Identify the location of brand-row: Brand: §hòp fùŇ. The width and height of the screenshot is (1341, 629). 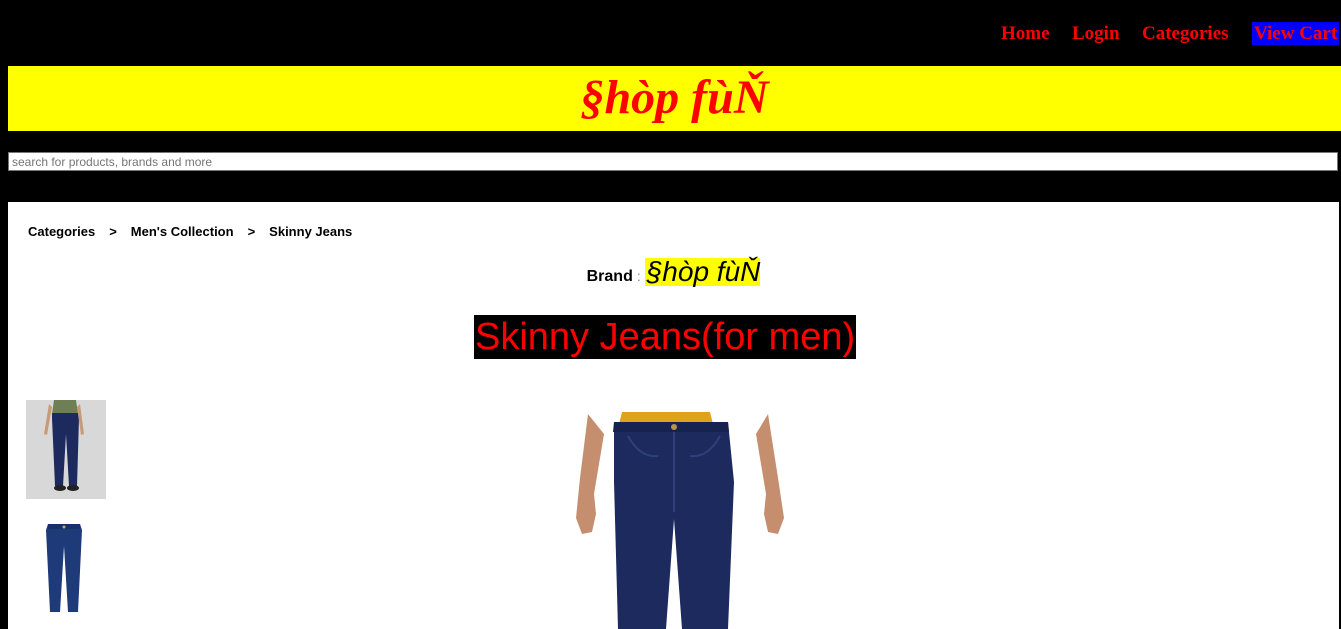
(673, 272).